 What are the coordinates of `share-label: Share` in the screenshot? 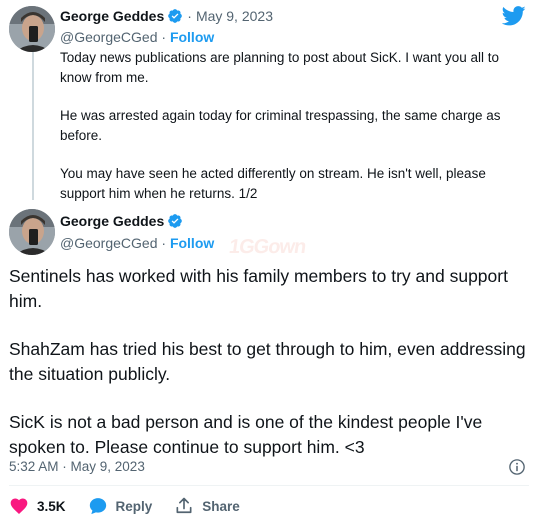 It's located at (221, 506).